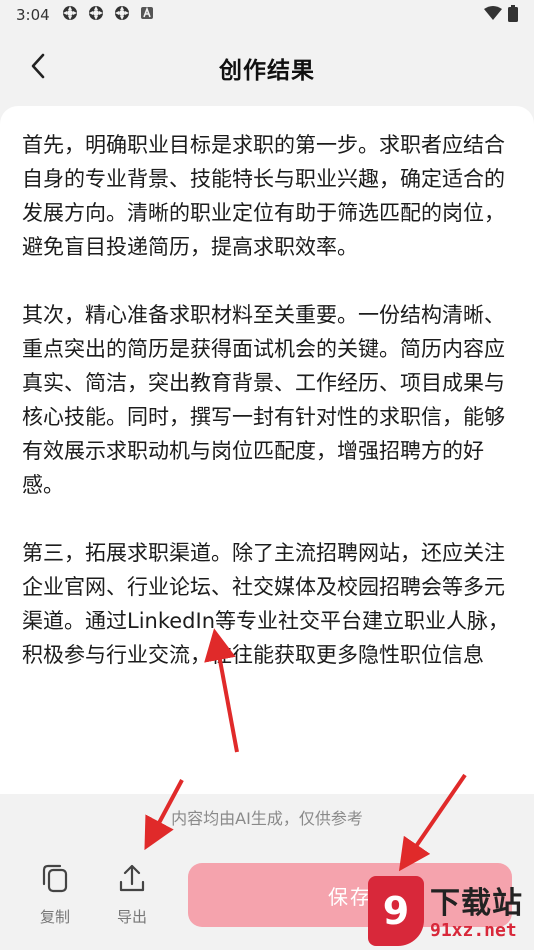 This screenshot has height=950, width=534. Describe the element at coordinates (33, 15) in the screenshot. I see `status-time: 3:04` at that location.